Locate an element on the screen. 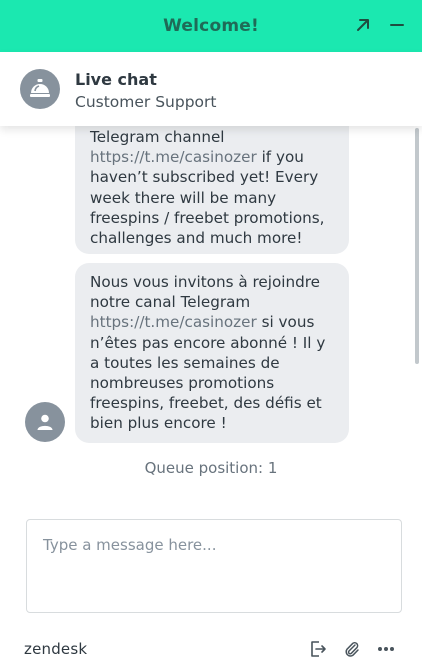  sender-avatar is located at coordinates (45, 422).